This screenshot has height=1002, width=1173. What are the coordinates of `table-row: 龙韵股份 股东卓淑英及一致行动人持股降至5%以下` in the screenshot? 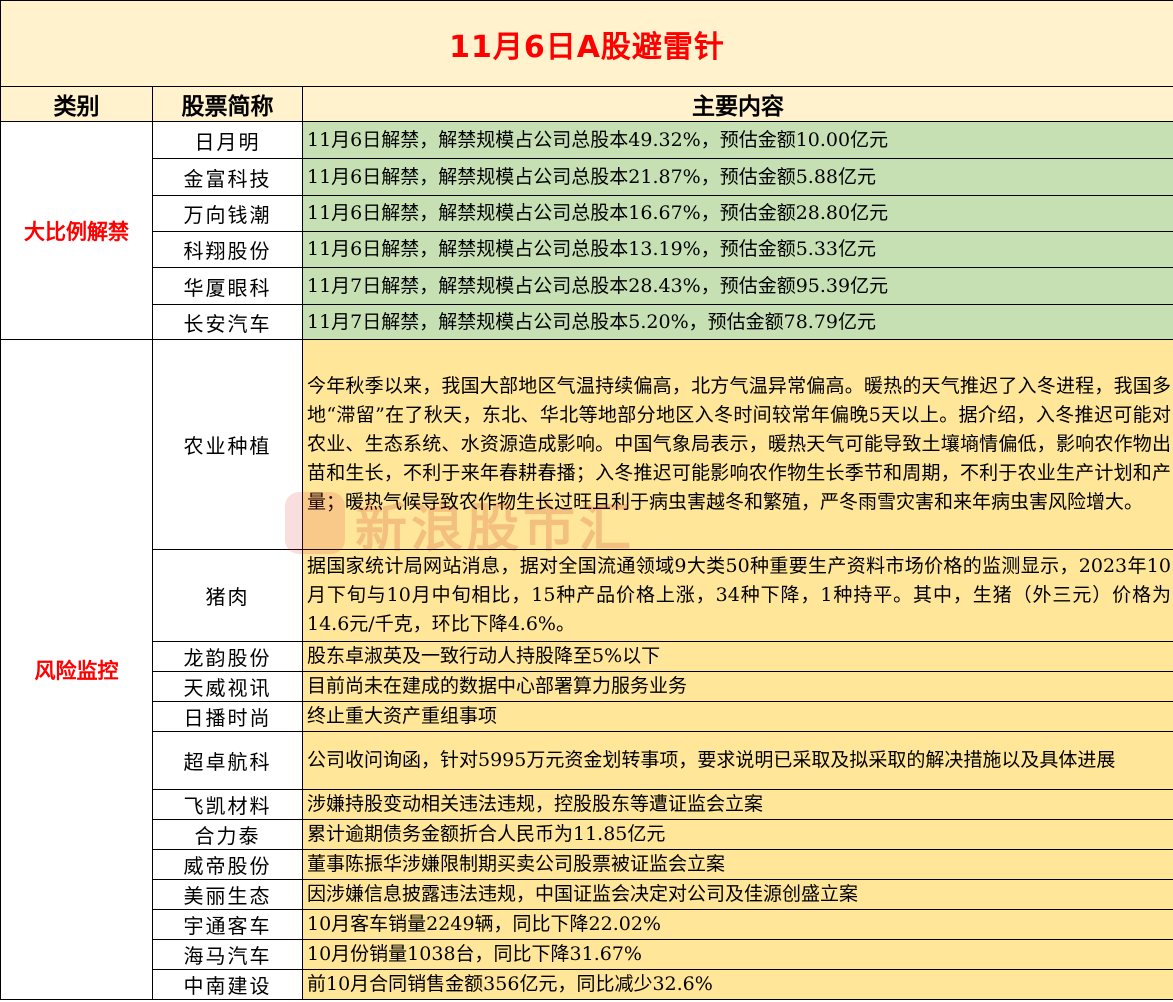 It's located at (587, 656).